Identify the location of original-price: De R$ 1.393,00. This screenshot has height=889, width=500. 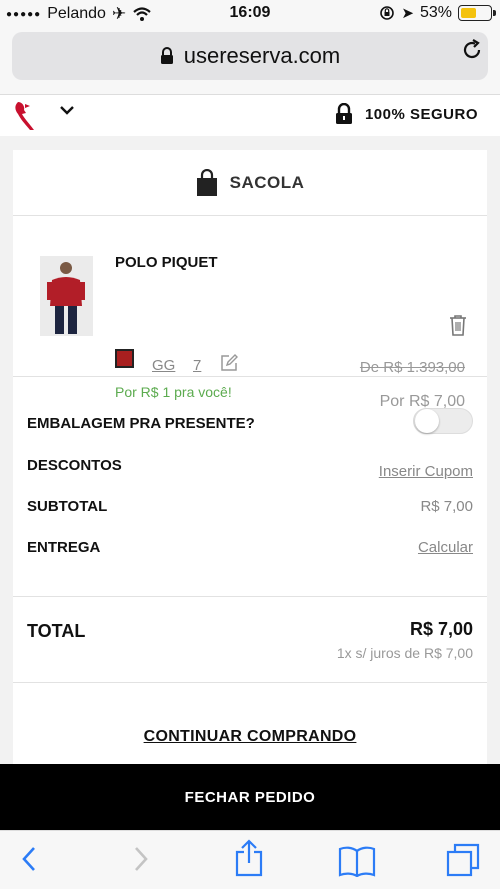
(412, 367).